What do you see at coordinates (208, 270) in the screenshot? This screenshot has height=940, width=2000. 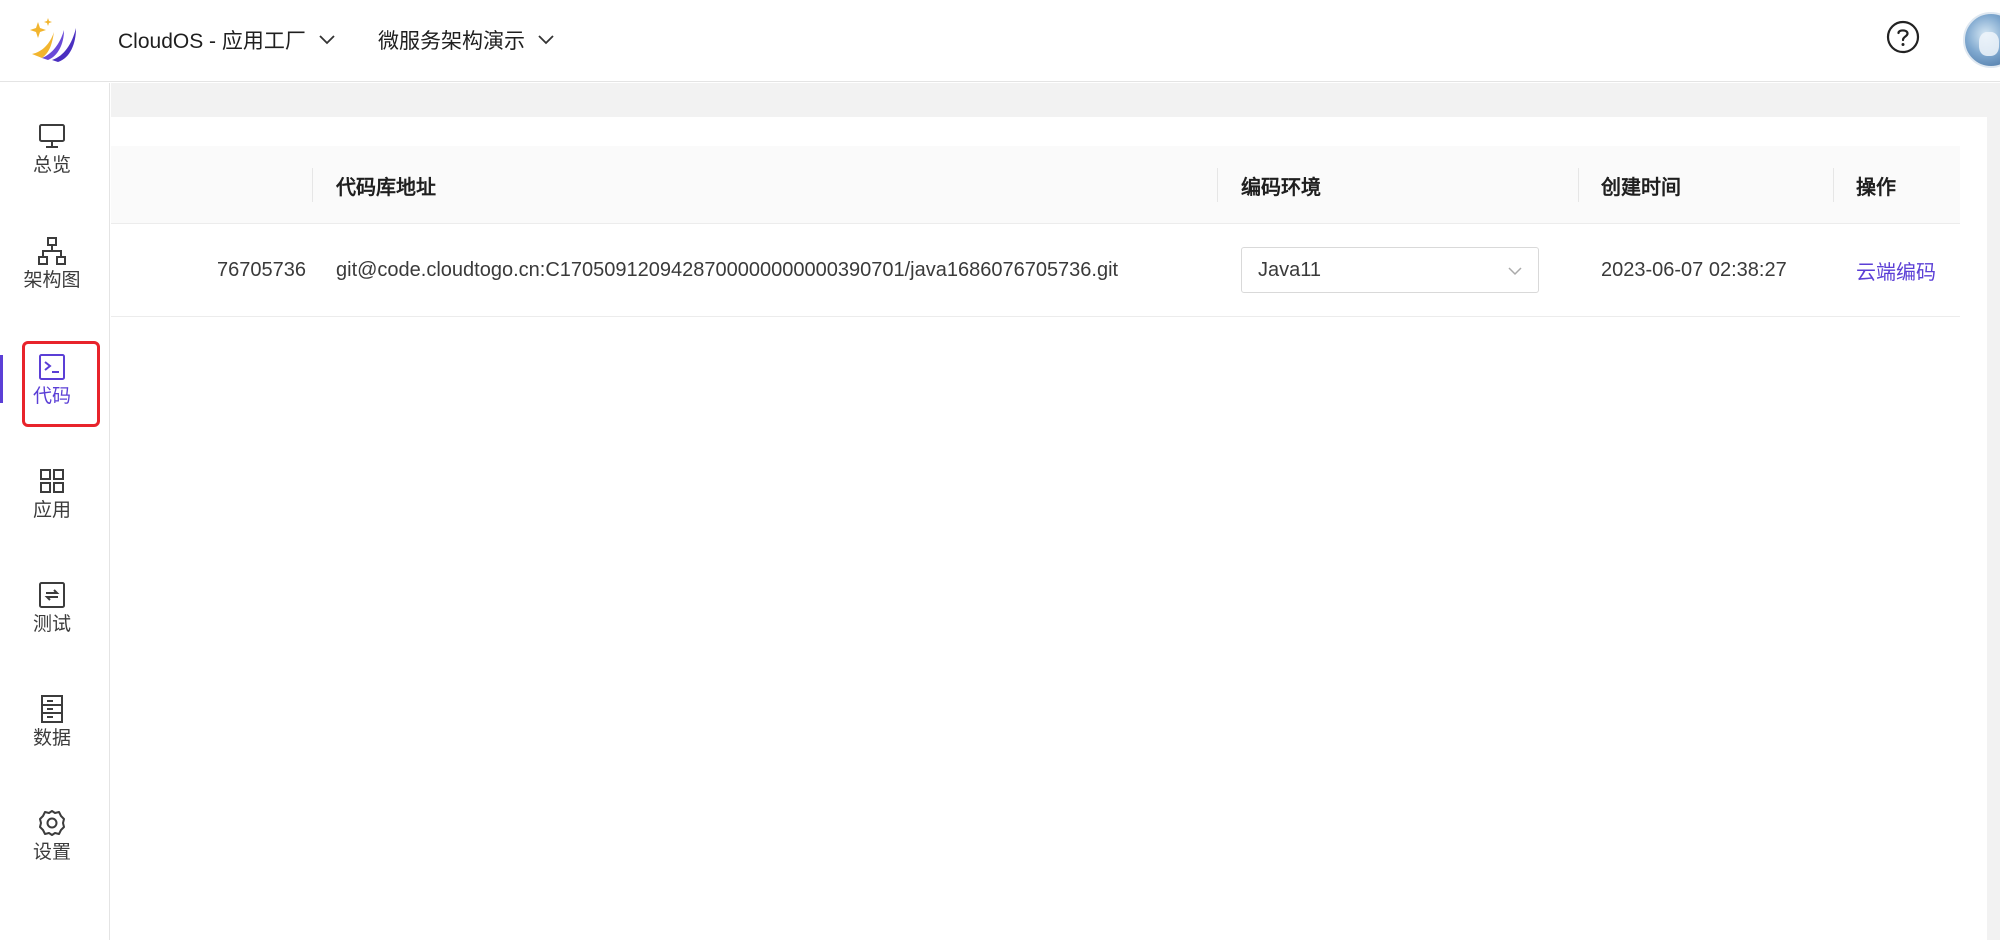 I see `repo-name-cell: 76705736` at bounding box center [208, 270].